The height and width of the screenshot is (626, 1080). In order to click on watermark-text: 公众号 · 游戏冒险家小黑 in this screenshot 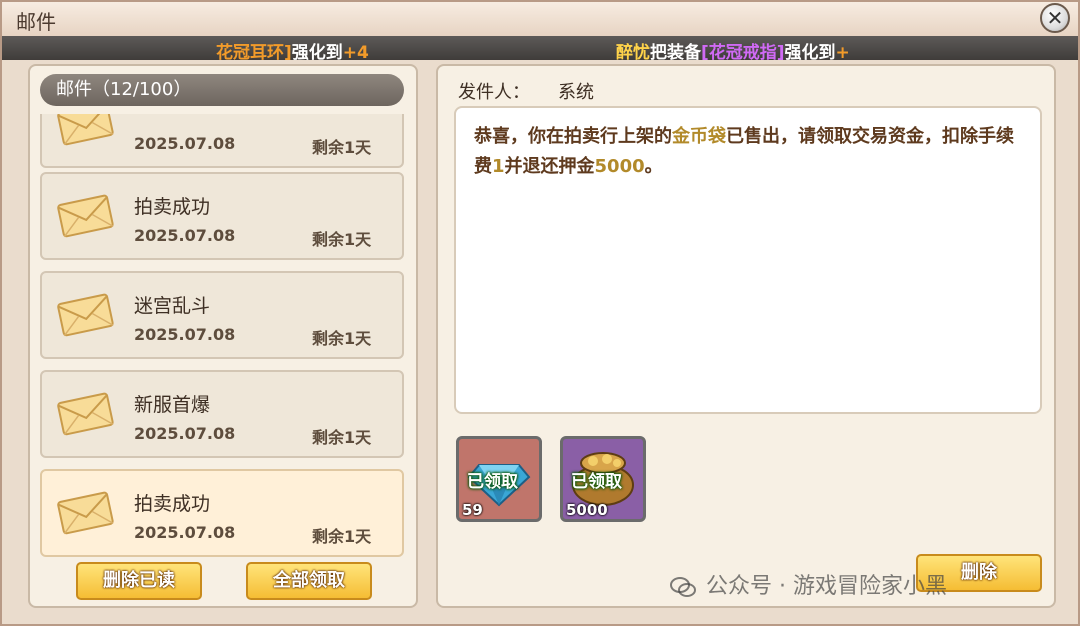, I will do `click(826, 586)`.